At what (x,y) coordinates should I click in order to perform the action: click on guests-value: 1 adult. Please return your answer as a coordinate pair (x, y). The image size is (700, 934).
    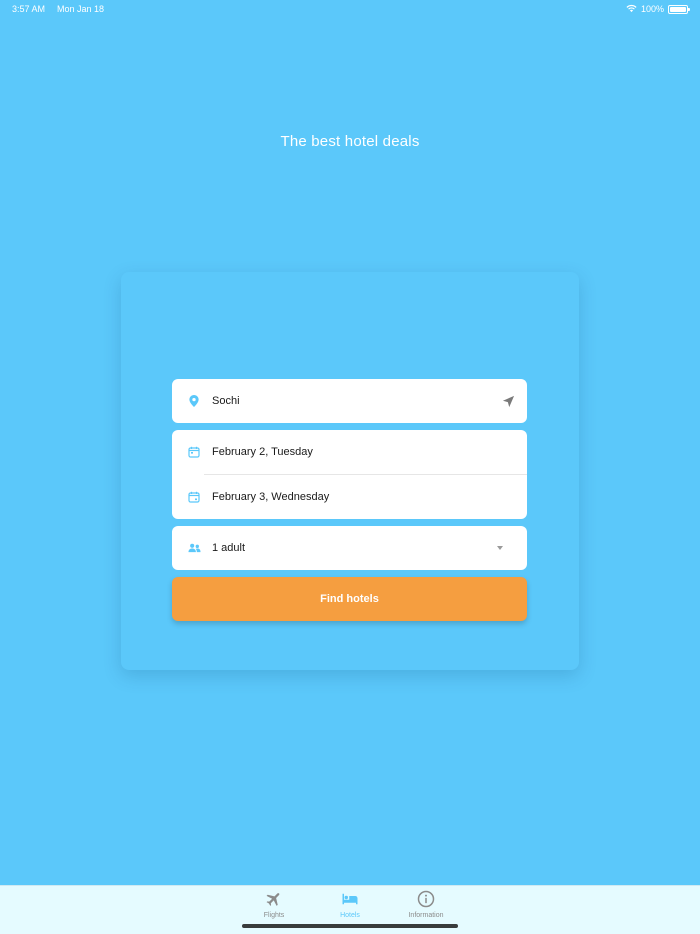
    Looking at the image, I should click on (229, 548).